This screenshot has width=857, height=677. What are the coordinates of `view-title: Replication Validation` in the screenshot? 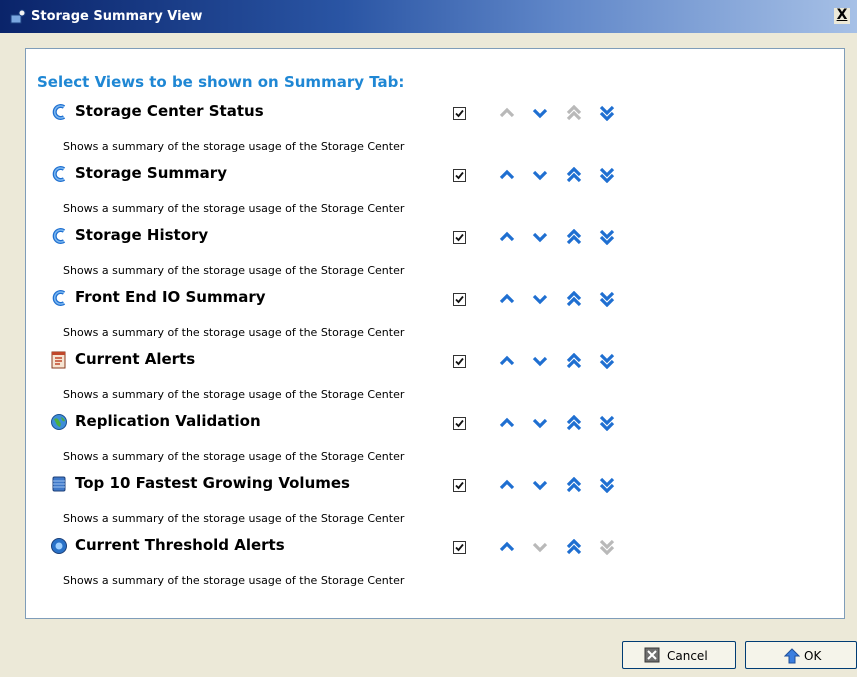 It's located at (168, 421).